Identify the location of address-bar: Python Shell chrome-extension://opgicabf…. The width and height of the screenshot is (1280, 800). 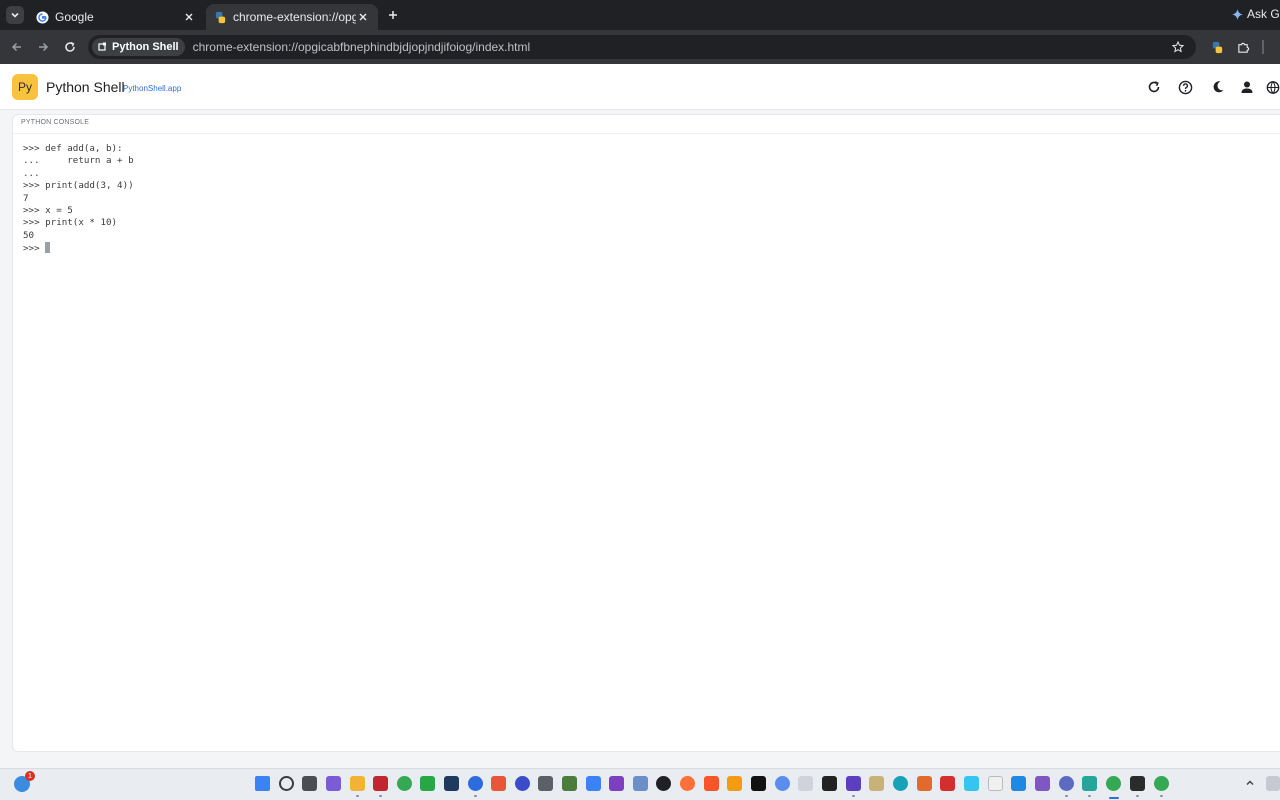
(642, 47).